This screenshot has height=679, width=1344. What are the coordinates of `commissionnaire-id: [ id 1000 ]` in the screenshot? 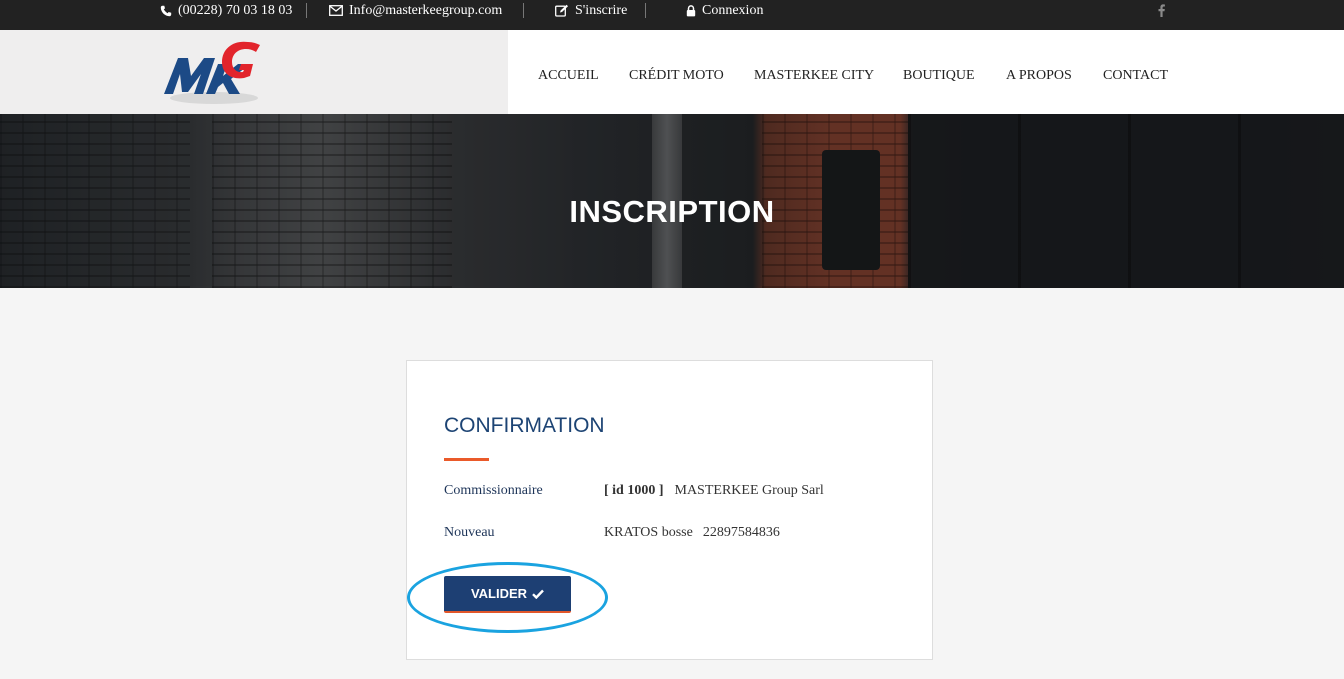 It's located at (634, 490).